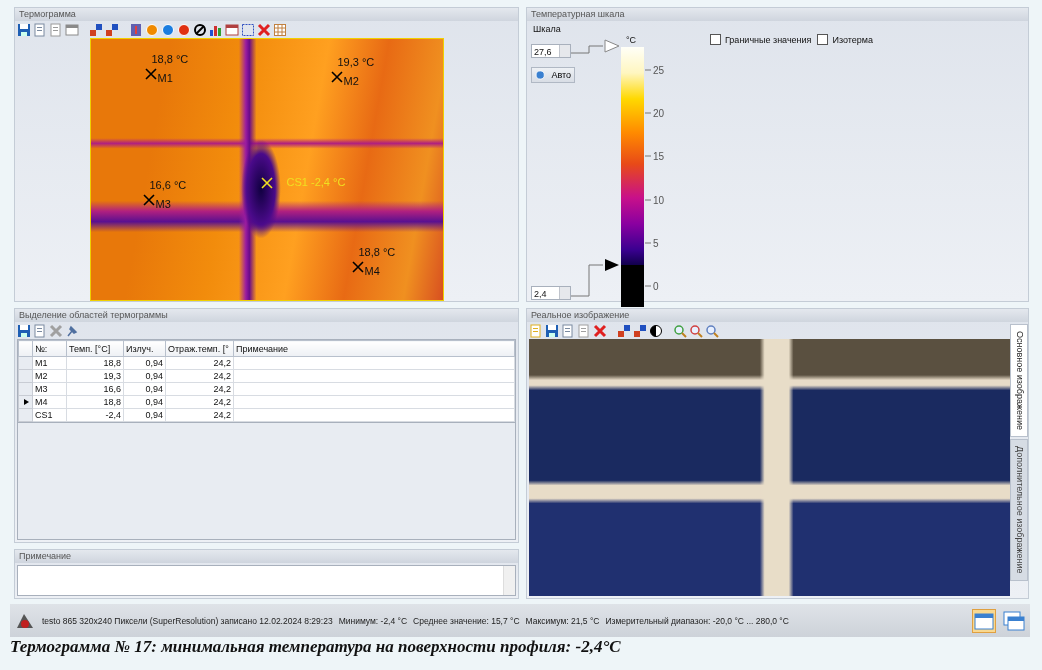 The width and height of the screenshot is (1042, 670). Describe the element at coordinates (659, 156) in the screenshot. I see `tick-label: 15` at that location.